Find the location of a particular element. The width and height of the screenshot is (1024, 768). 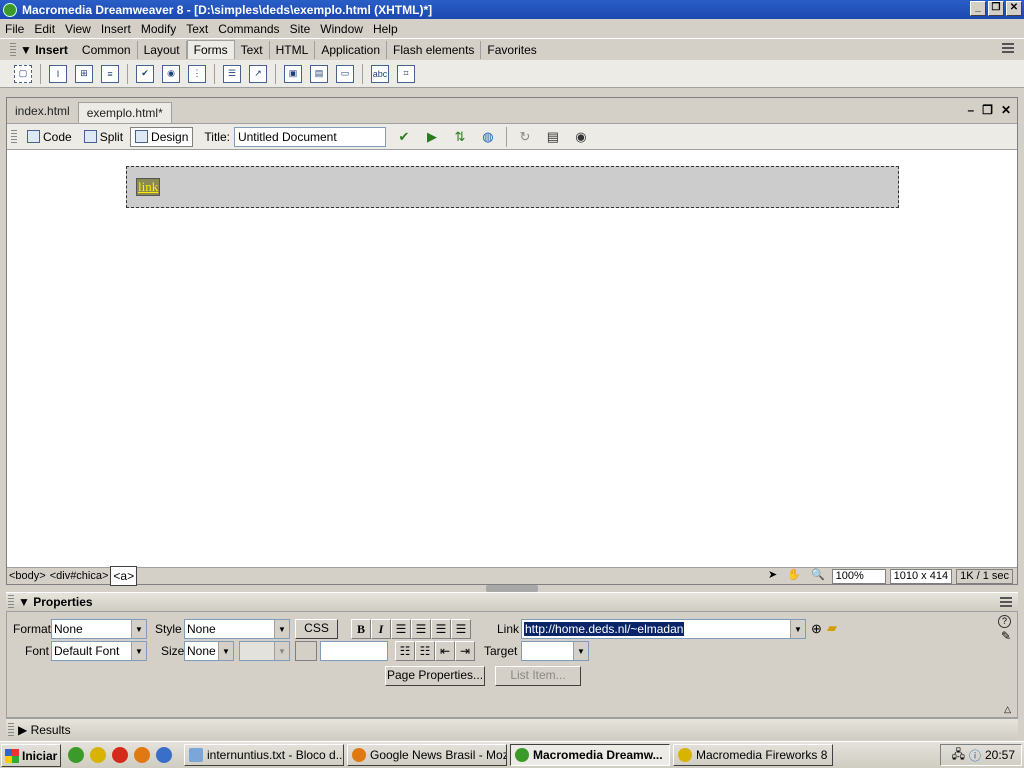

div-chica: link is located at coordinates (512, 187).